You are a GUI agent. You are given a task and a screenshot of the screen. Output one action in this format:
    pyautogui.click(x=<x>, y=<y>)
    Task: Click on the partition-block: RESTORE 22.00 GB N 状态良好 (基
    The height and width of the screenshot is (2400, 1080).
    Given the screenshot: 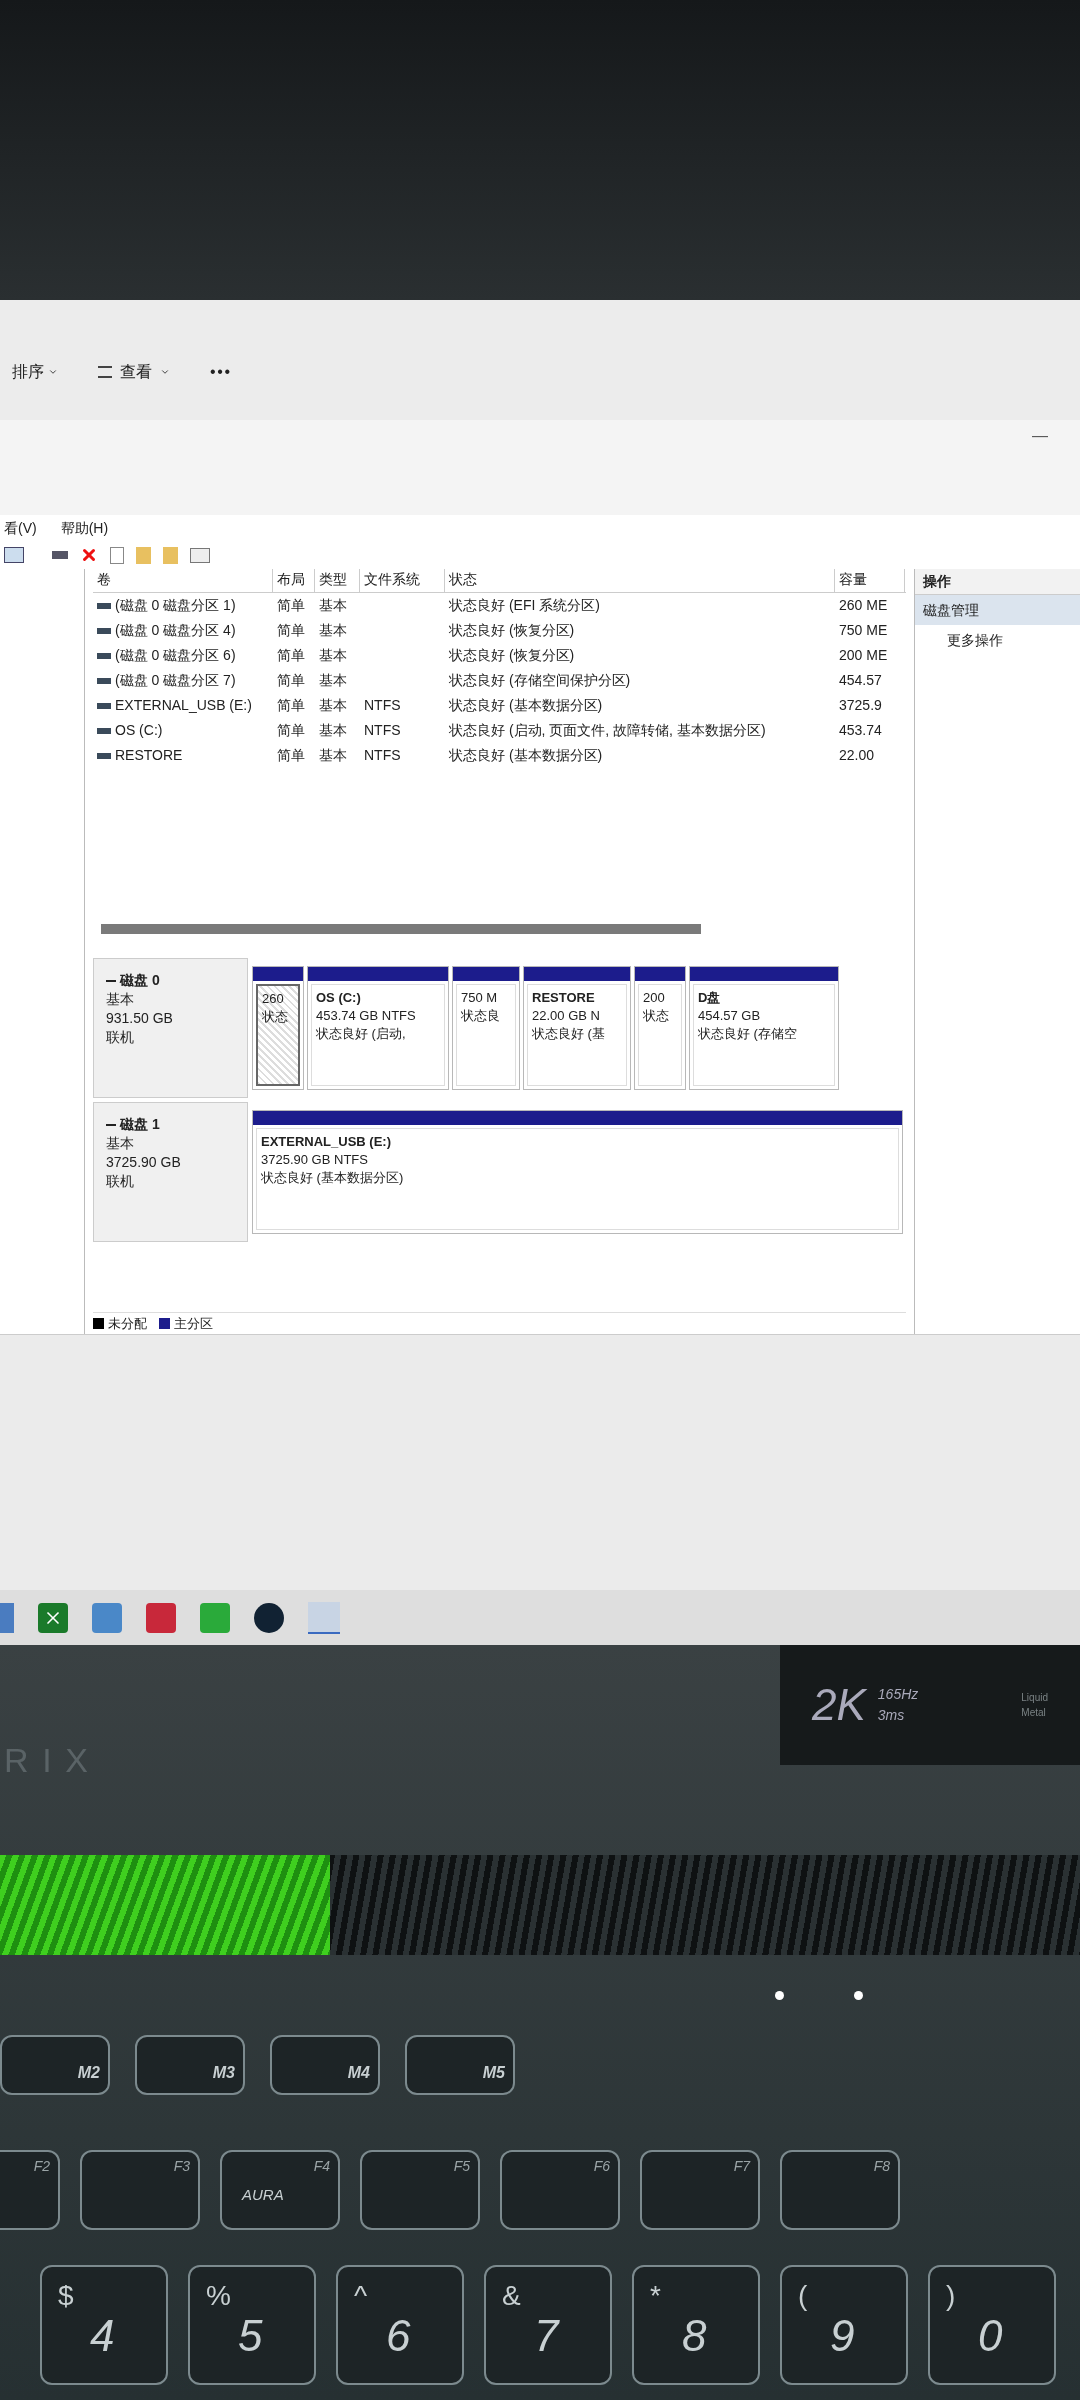 What is the action you would take?
    pyautogui.click(x=577, y=1028)
    